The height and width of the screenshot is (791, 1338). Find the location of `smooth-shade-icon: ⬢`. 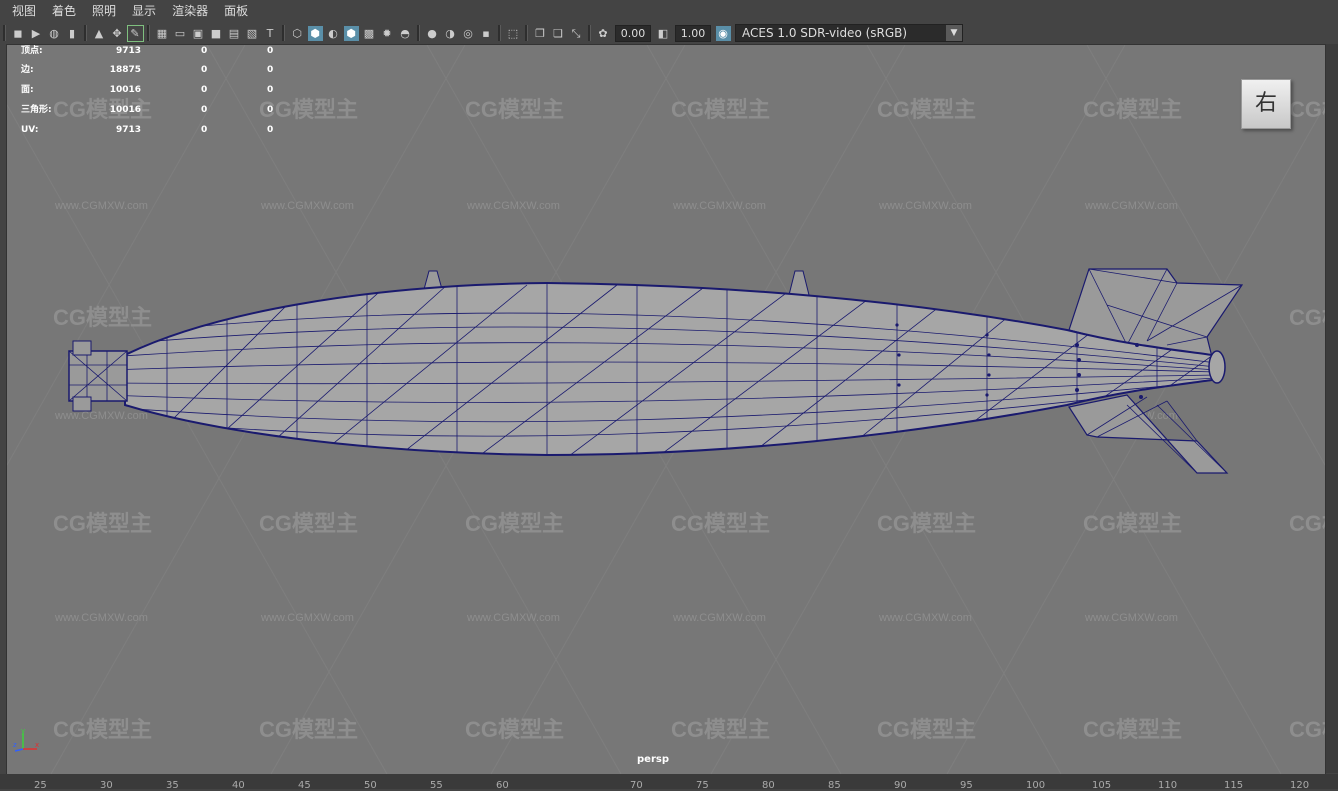

smooth-shade-icon: ⬢ is located at coordinates (315, 33).